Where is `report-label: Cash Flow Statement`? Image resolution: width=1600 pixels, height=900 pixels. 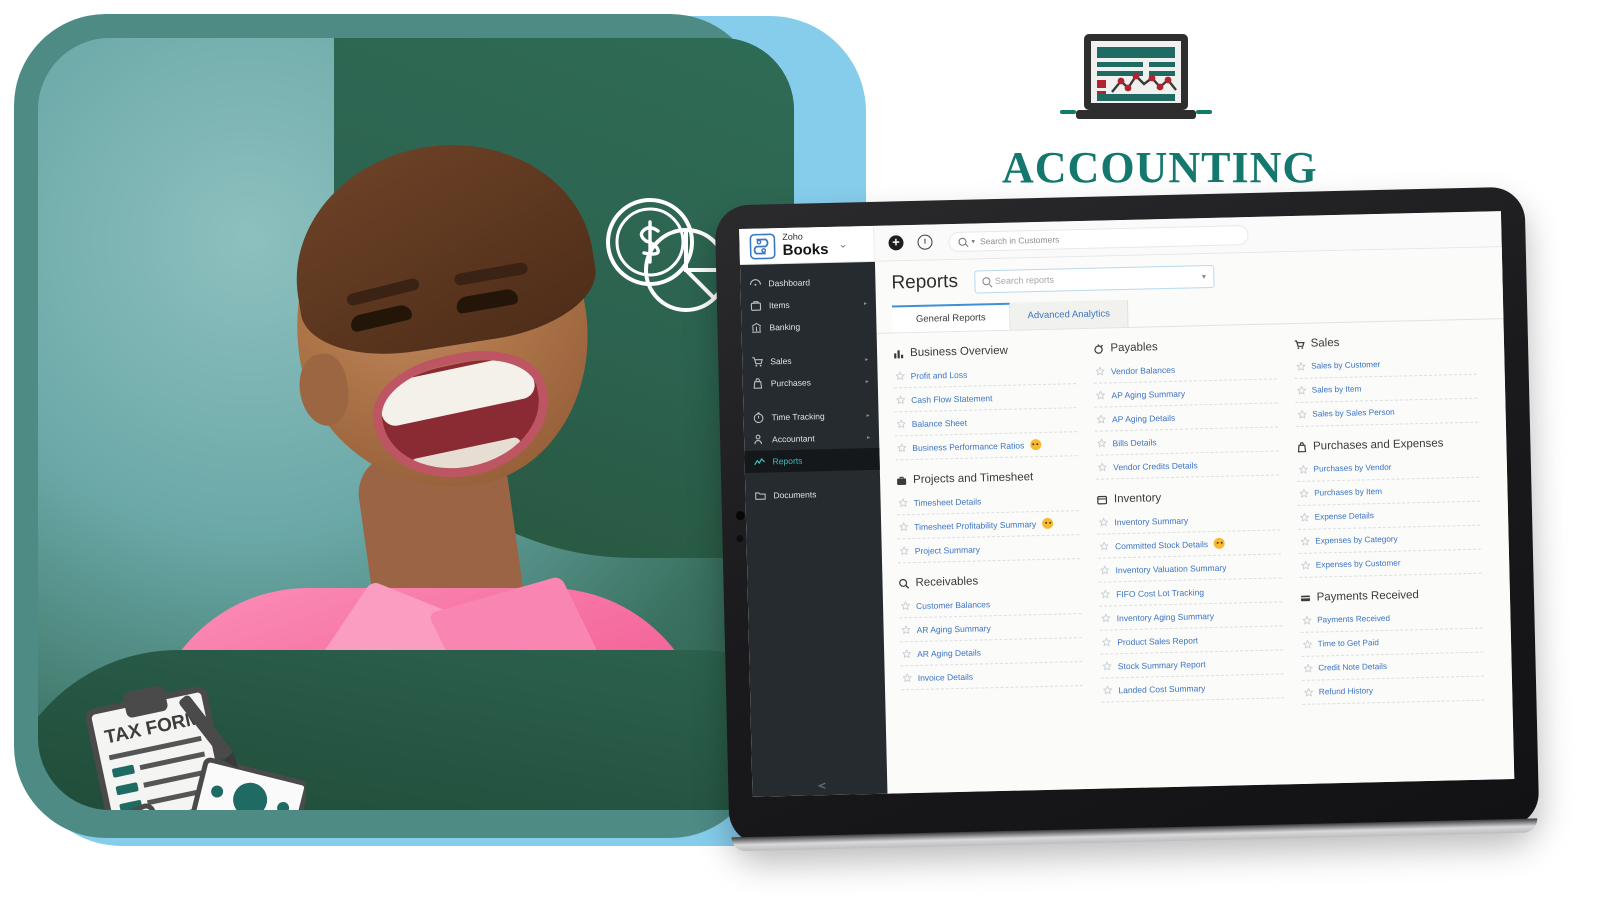
report-label: Cash Flow Statement is located at coordinates (952, 398).